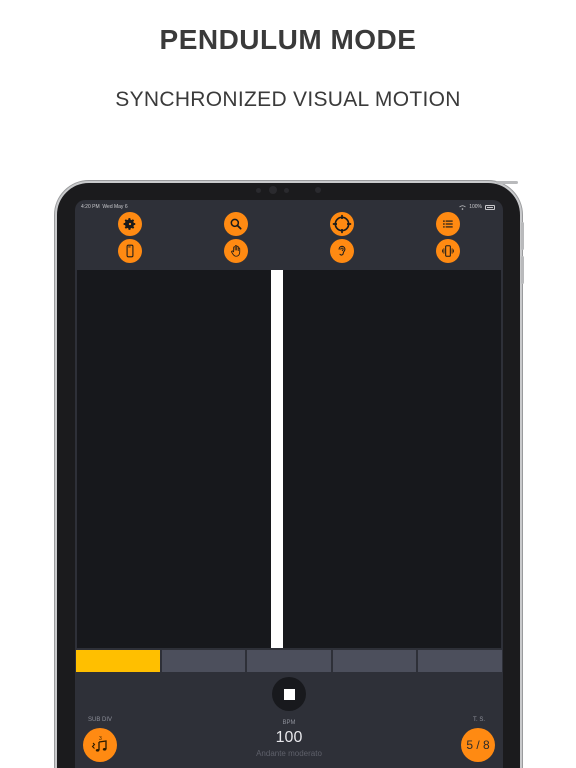 This screenshot has height=768, width=576. I want to click on subdivision-button: 3, so click(100, 745).